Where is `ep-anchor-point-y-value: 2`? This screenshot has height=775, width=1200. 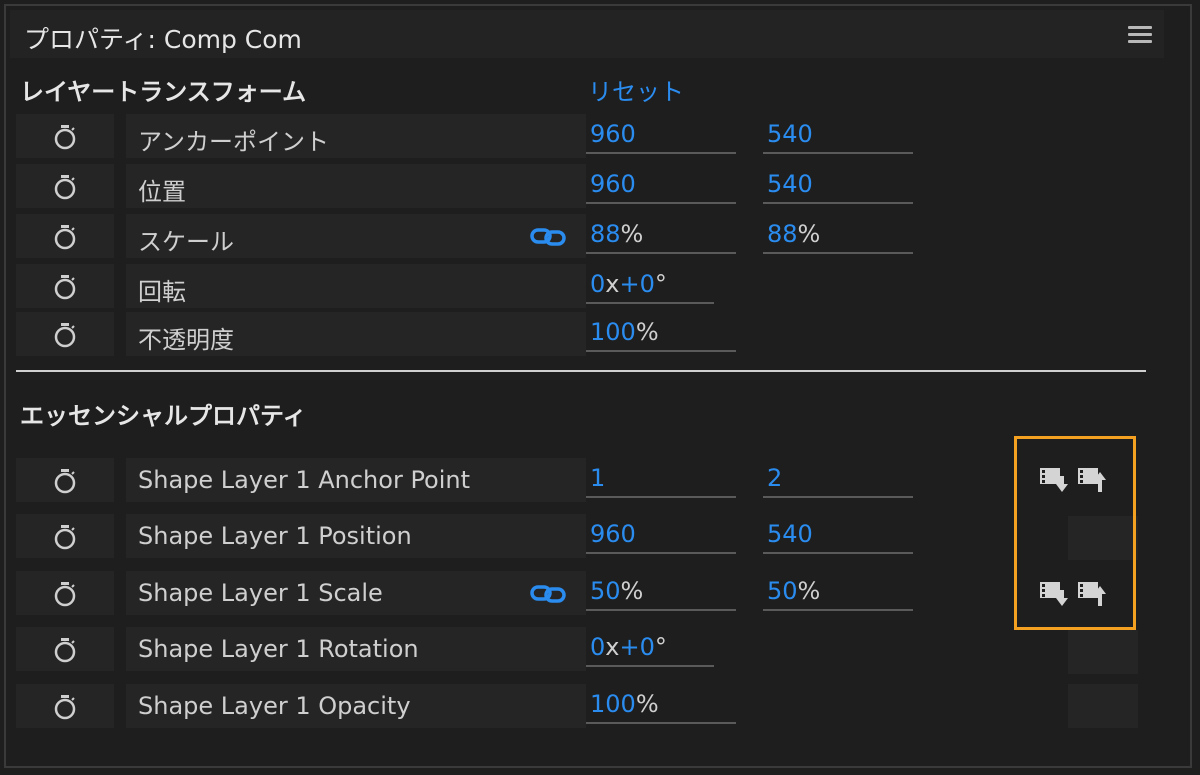
ep-anchor-point-y-value: 2 is located at coordinates (838, 479).